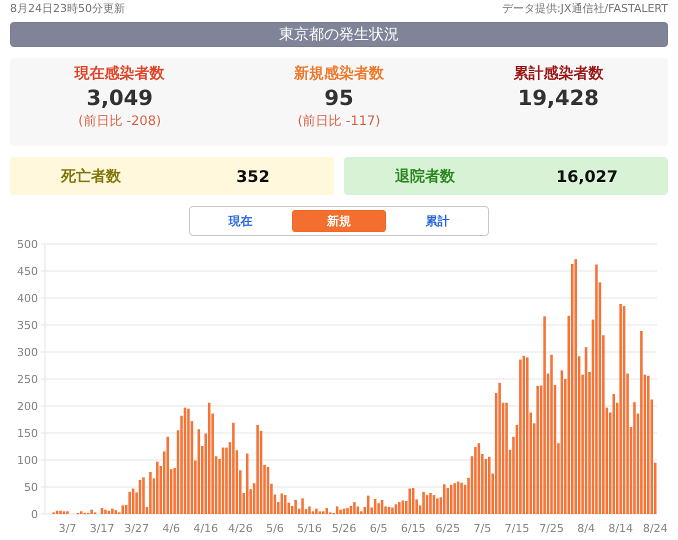  What do you see at coordinates (483, 528) in the screenshot?
I see `axis-label: 7/5` at bounding box center [483, 528].